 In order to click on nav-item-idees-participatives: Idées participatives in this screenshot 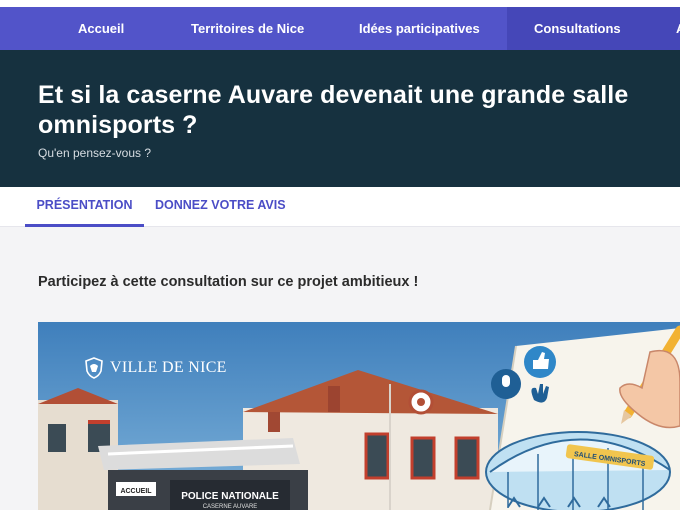, I will do `click(419, 28)`.